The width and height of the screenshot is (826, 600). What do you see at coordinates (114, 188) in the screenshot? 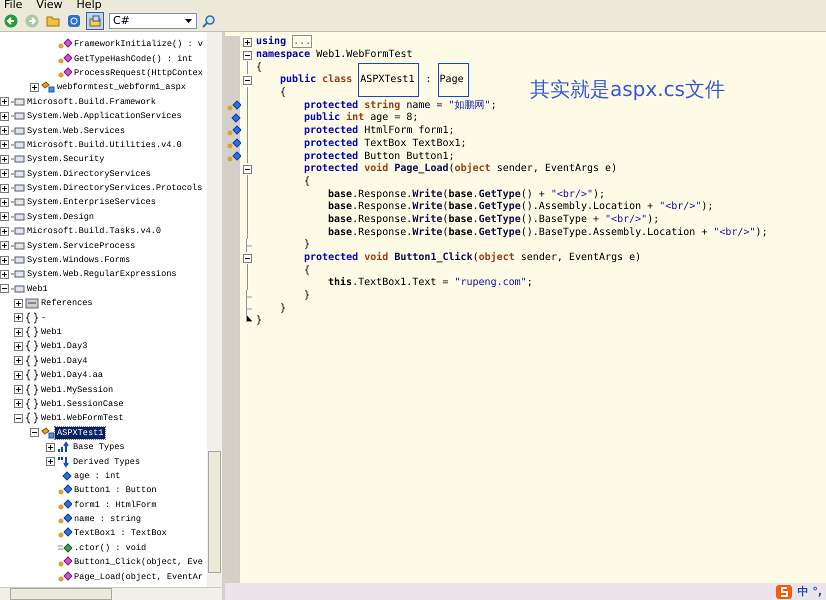
I see `tree-item: System.DirectoryServices.Protocols` at bounding box center [114, 188].